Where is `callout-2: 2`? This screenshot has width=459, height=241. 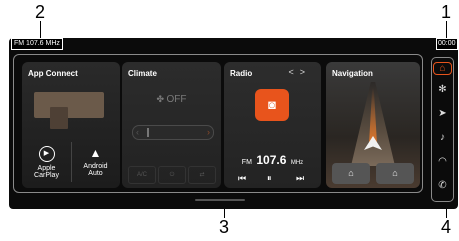 callout-2: 2 is located at coordinates (40, 12).